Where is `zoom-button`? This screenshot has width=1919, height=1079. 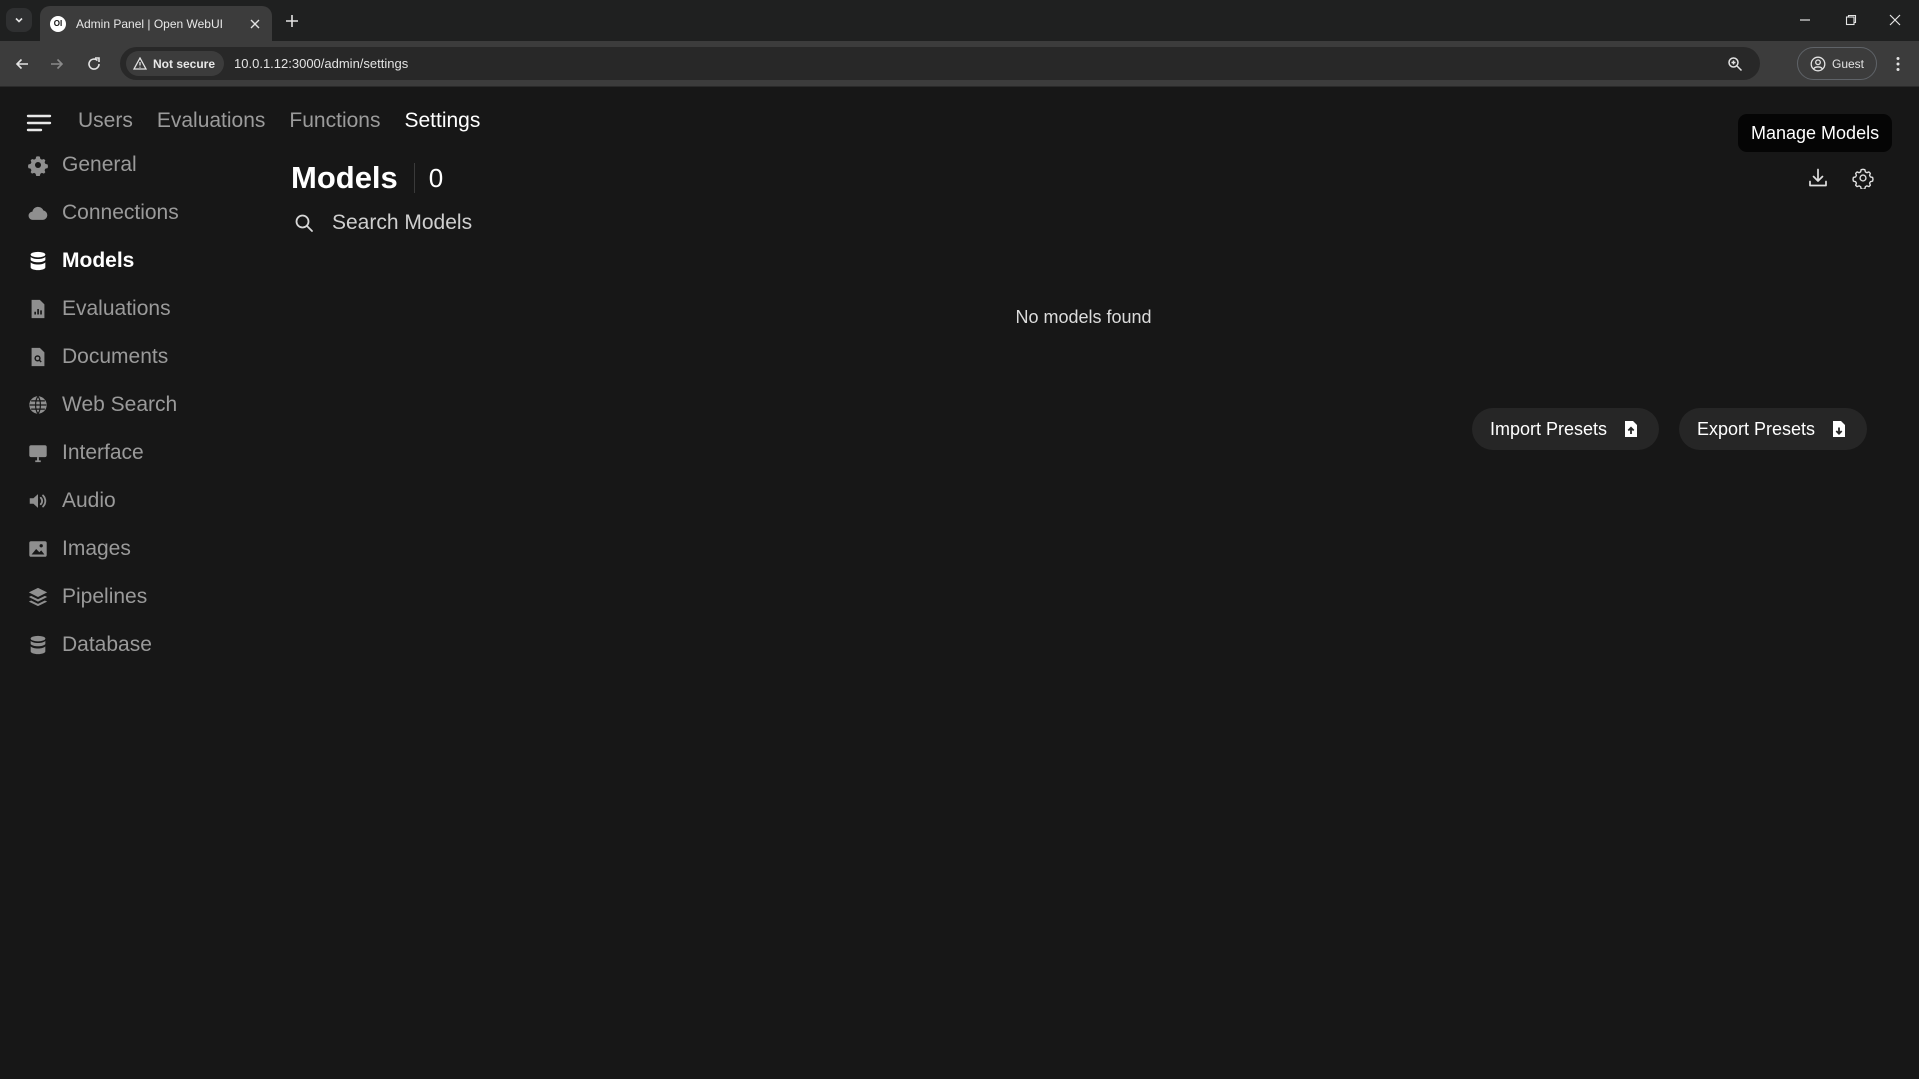
zoom-button is located at coordinates (1735, 64).